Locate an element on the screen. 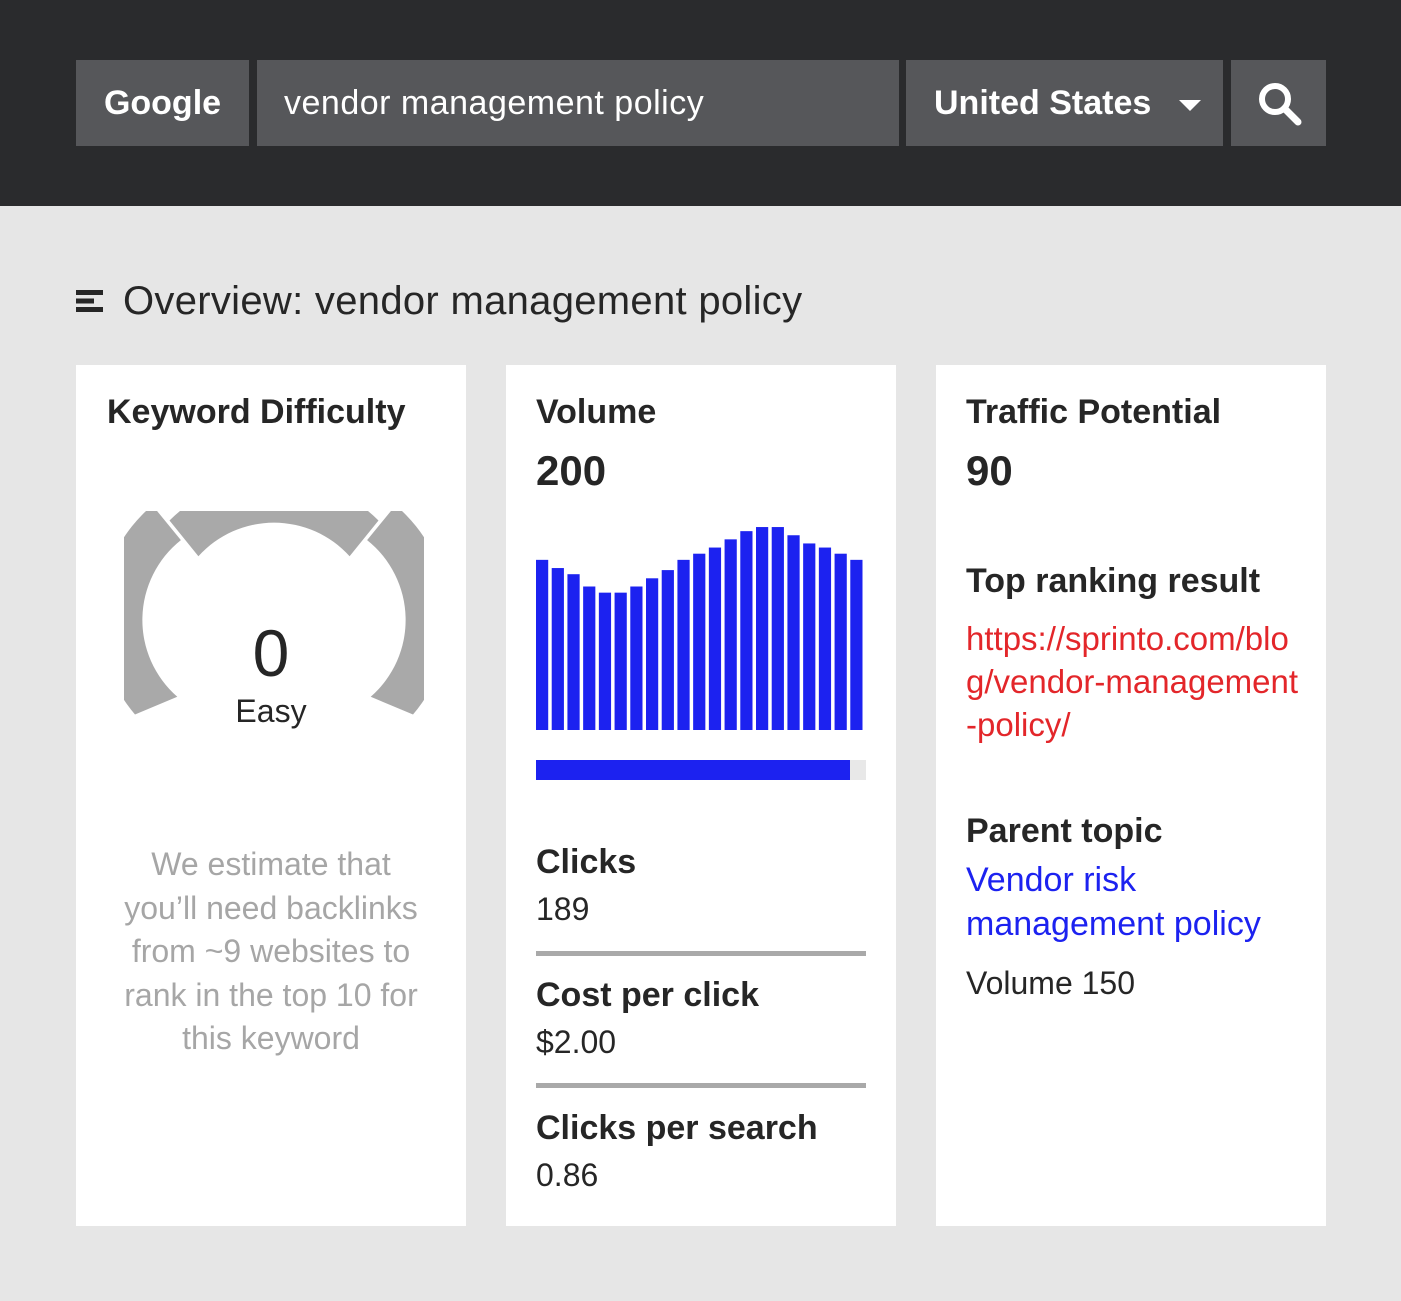 The width and height of the screenshot is (1401, 1301). chevron-down-icon is located at coordinates (1190, 105).